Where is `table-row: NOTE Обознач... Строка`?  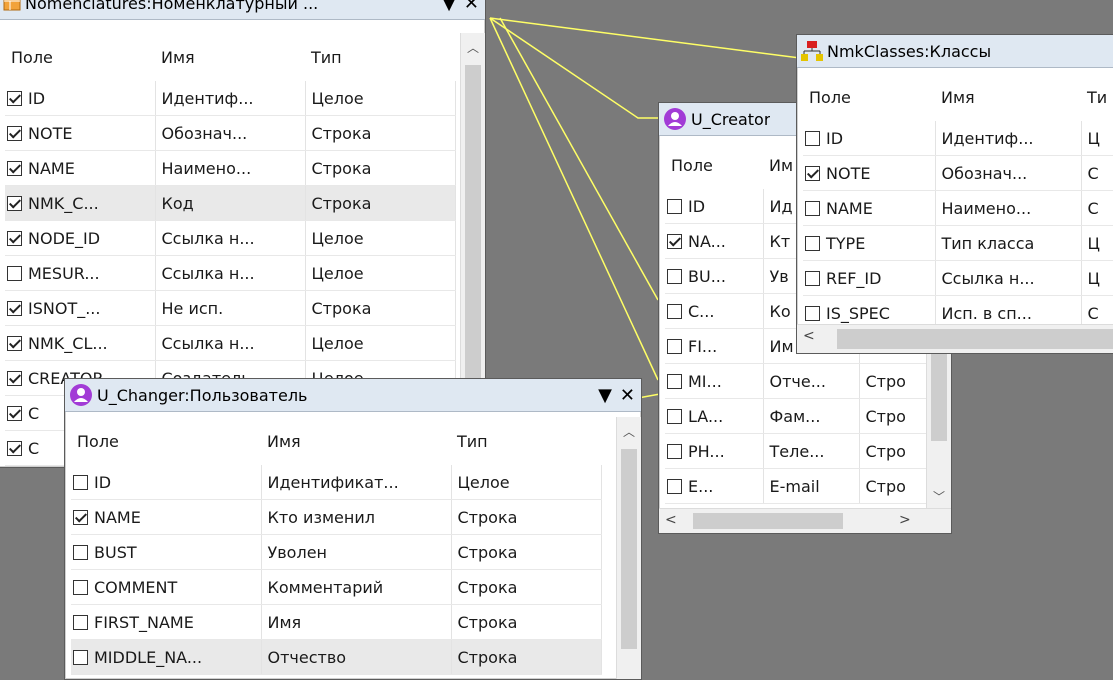 table-row: NOTE Обознач... Строка is located at coordinates (230, 133).